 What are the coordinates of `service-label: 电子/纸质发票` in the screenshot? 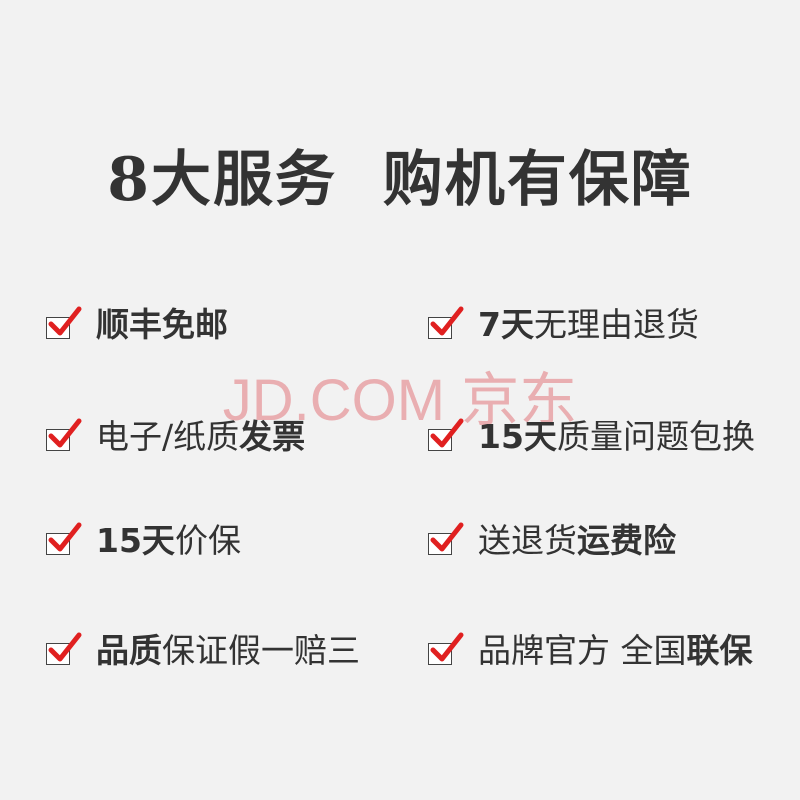 It's located at (201, 436).